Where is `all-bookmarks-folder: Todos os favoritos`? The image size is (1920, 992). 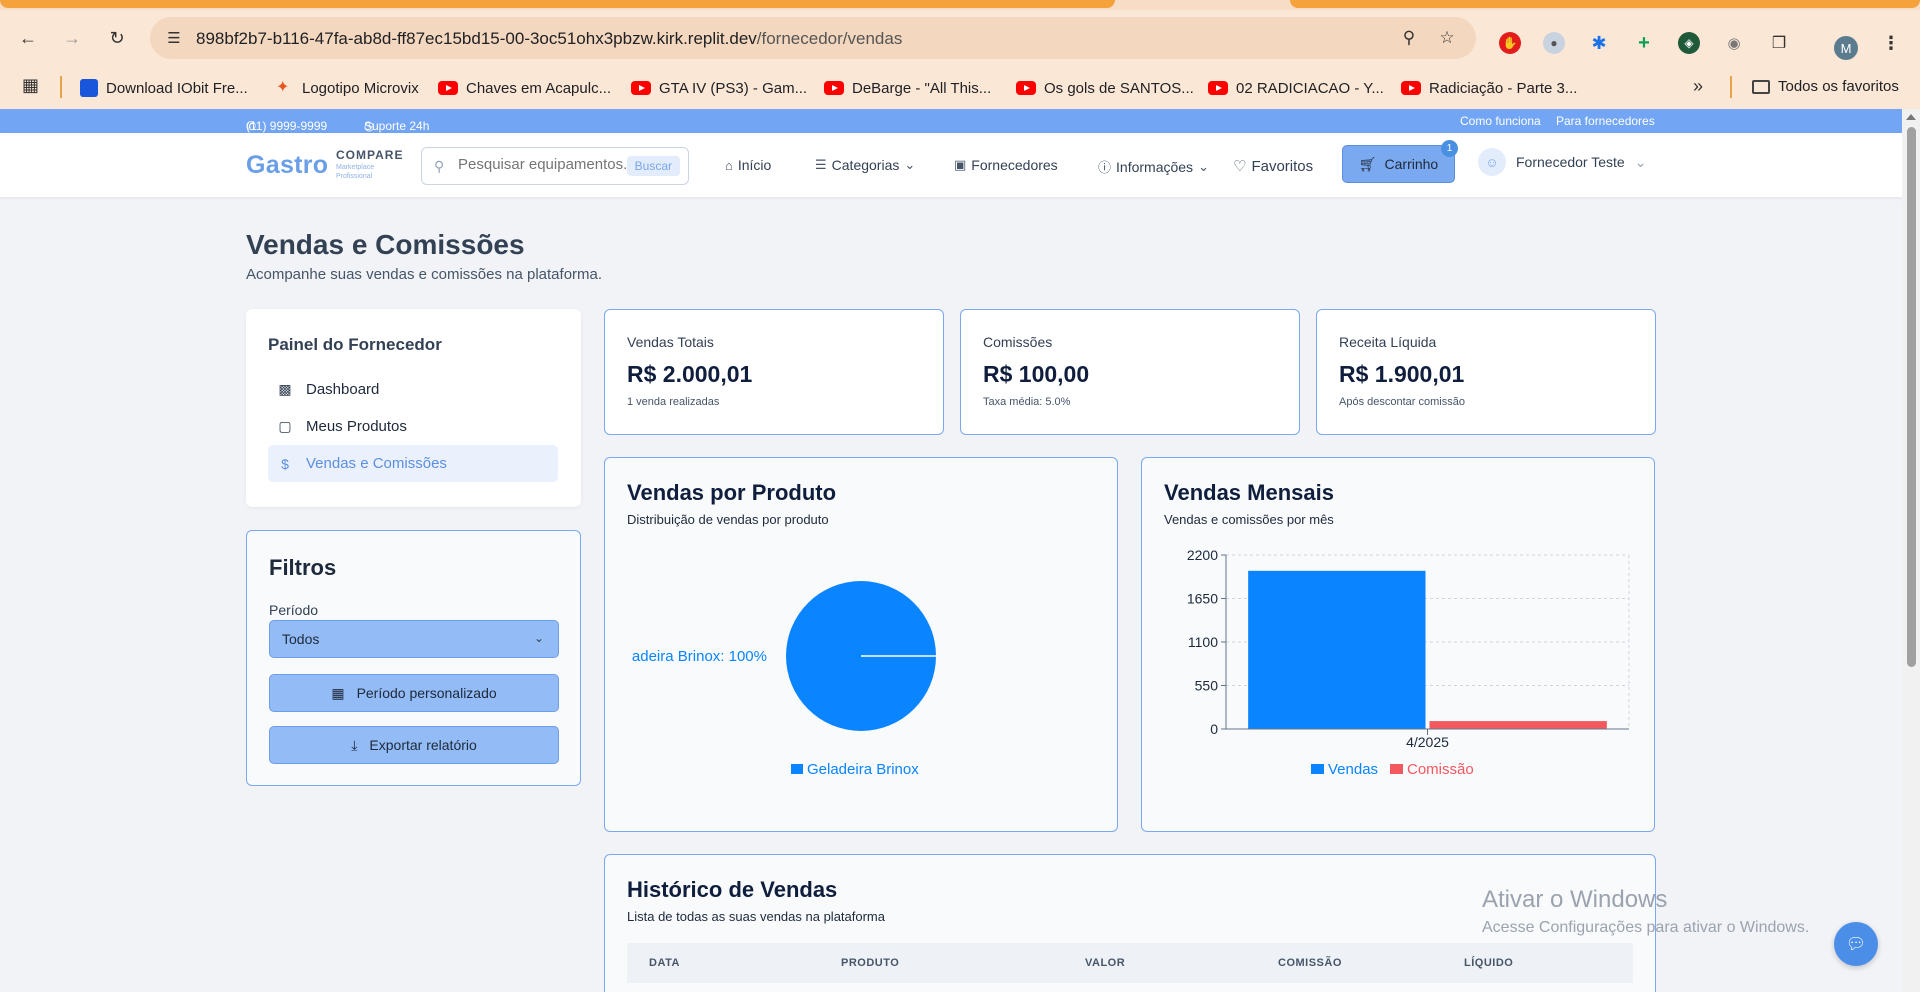 all-bookmarks-folder: Todos os favoritos is located at coordinates (1825, 86).